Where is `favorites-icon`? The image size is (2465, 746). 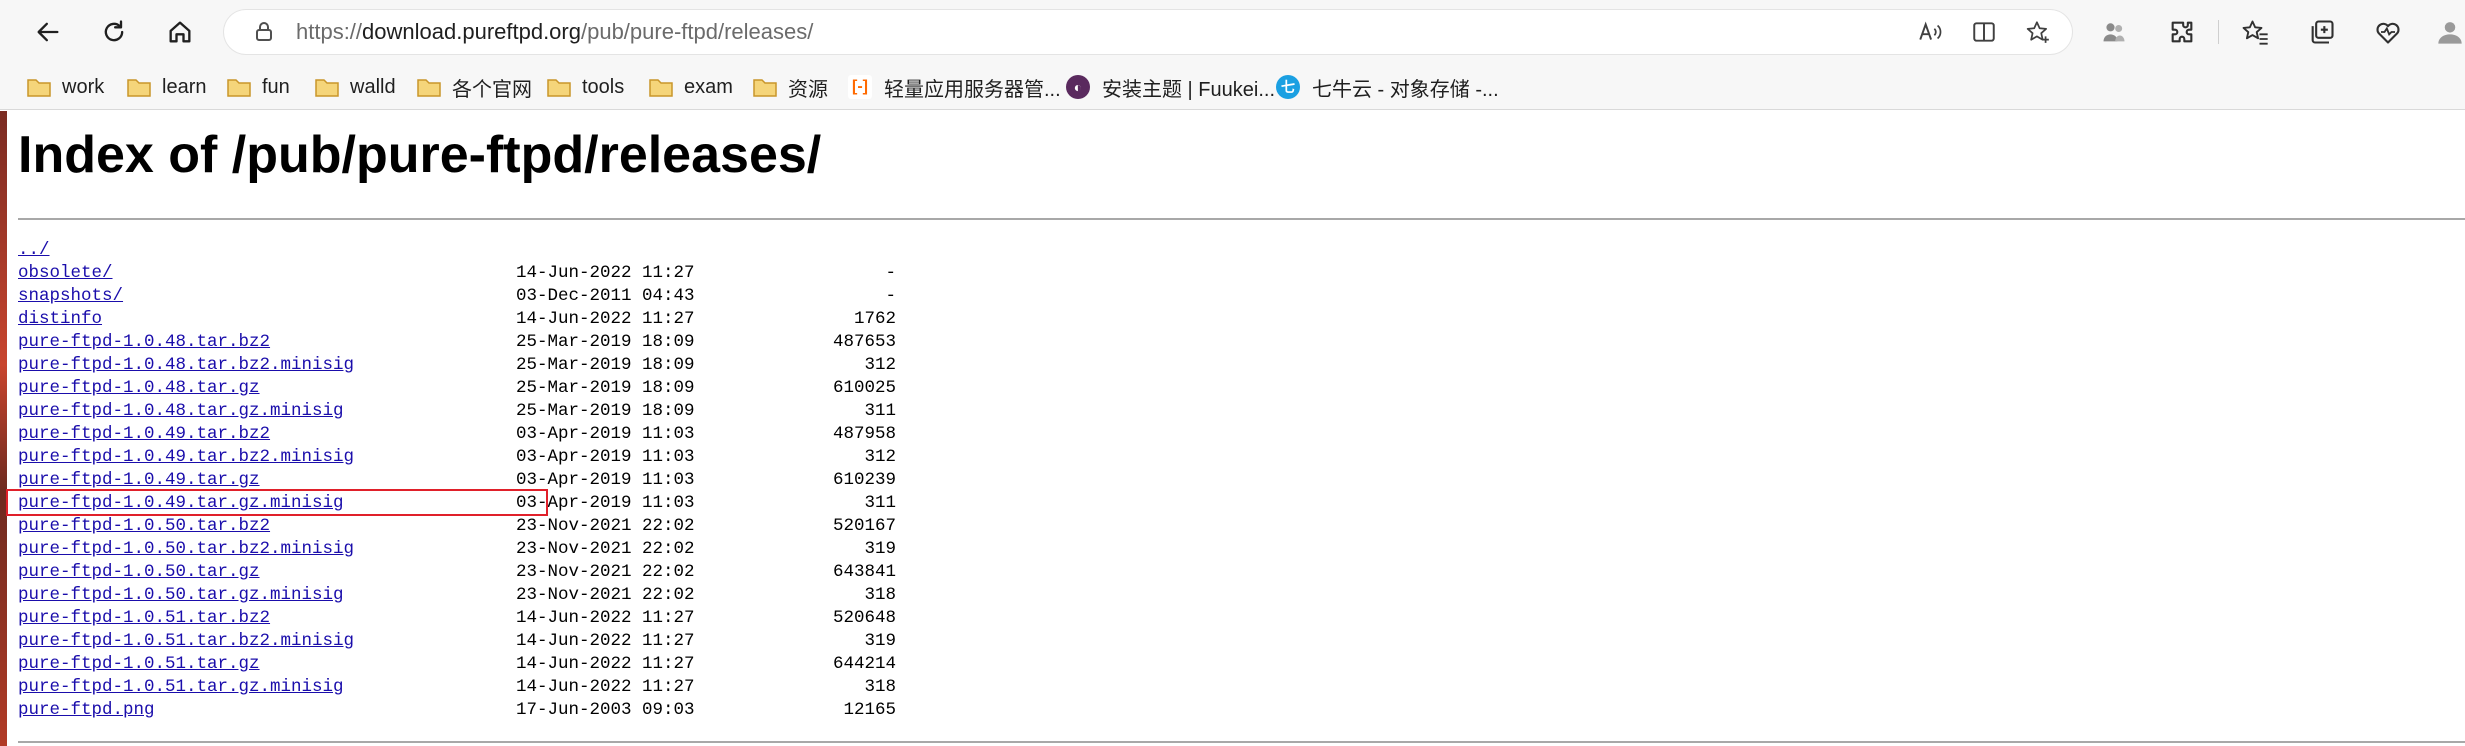
favorites-icon is located at coordinates (2255, 32).